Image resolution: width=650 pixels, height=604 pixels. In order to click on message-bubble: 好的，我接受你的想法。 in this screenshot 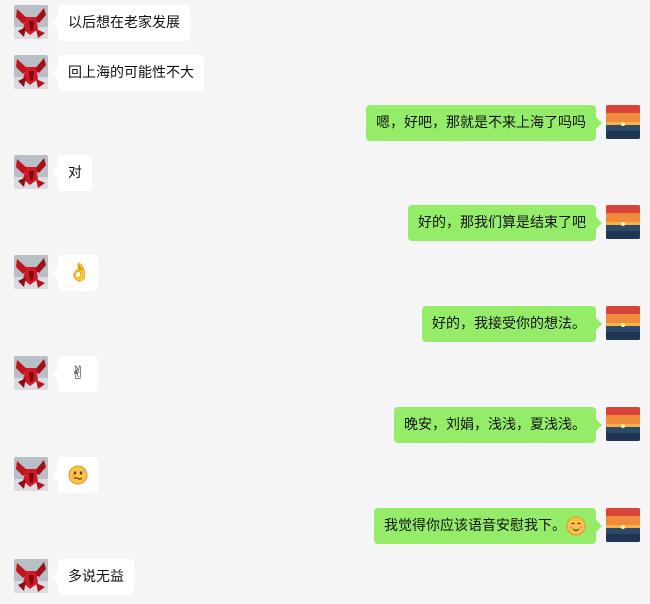, I will do `click(512, 324)`.